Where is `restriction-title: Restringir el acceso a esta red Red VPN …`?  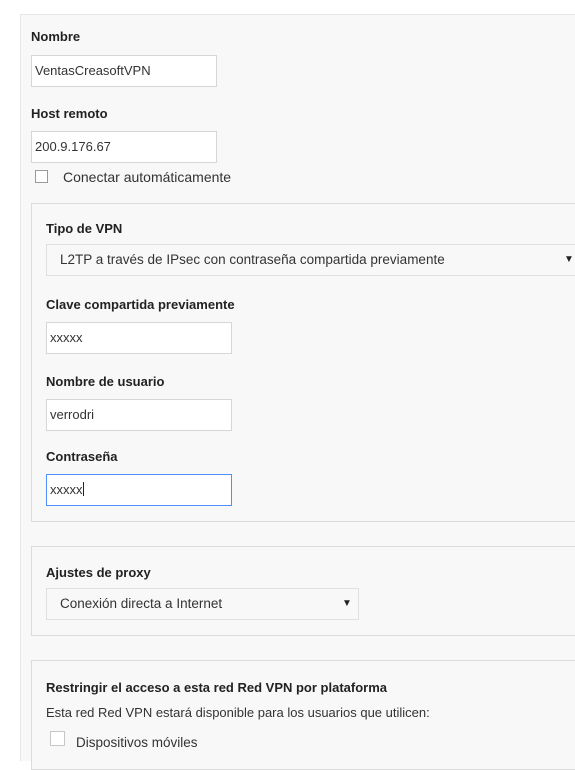 restriction-title: Restringir el acceso a esta red Red VPN … is located at coordinates (217, 687).